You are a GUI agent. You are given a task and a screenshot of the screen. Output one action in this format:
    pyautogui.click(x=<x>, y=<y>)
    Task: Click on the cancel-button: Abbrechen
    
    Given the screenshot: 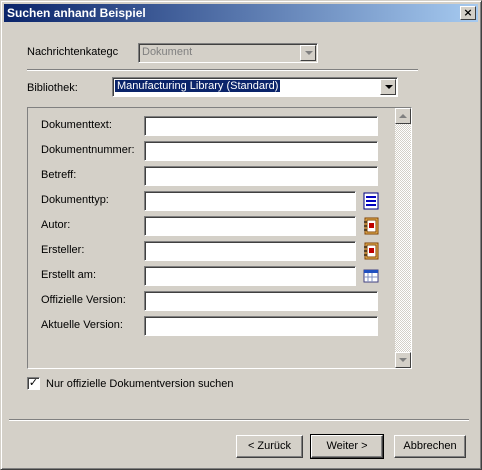 What is the action you would take?
    pyautogui.click(x=430, y=446)
    